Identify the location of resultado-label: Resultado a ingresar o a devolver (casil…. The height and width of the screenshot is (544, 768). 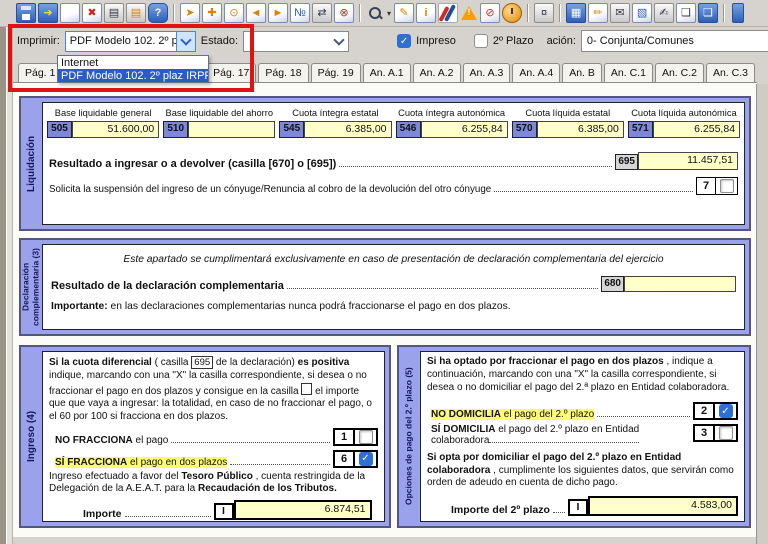
(193, 163).